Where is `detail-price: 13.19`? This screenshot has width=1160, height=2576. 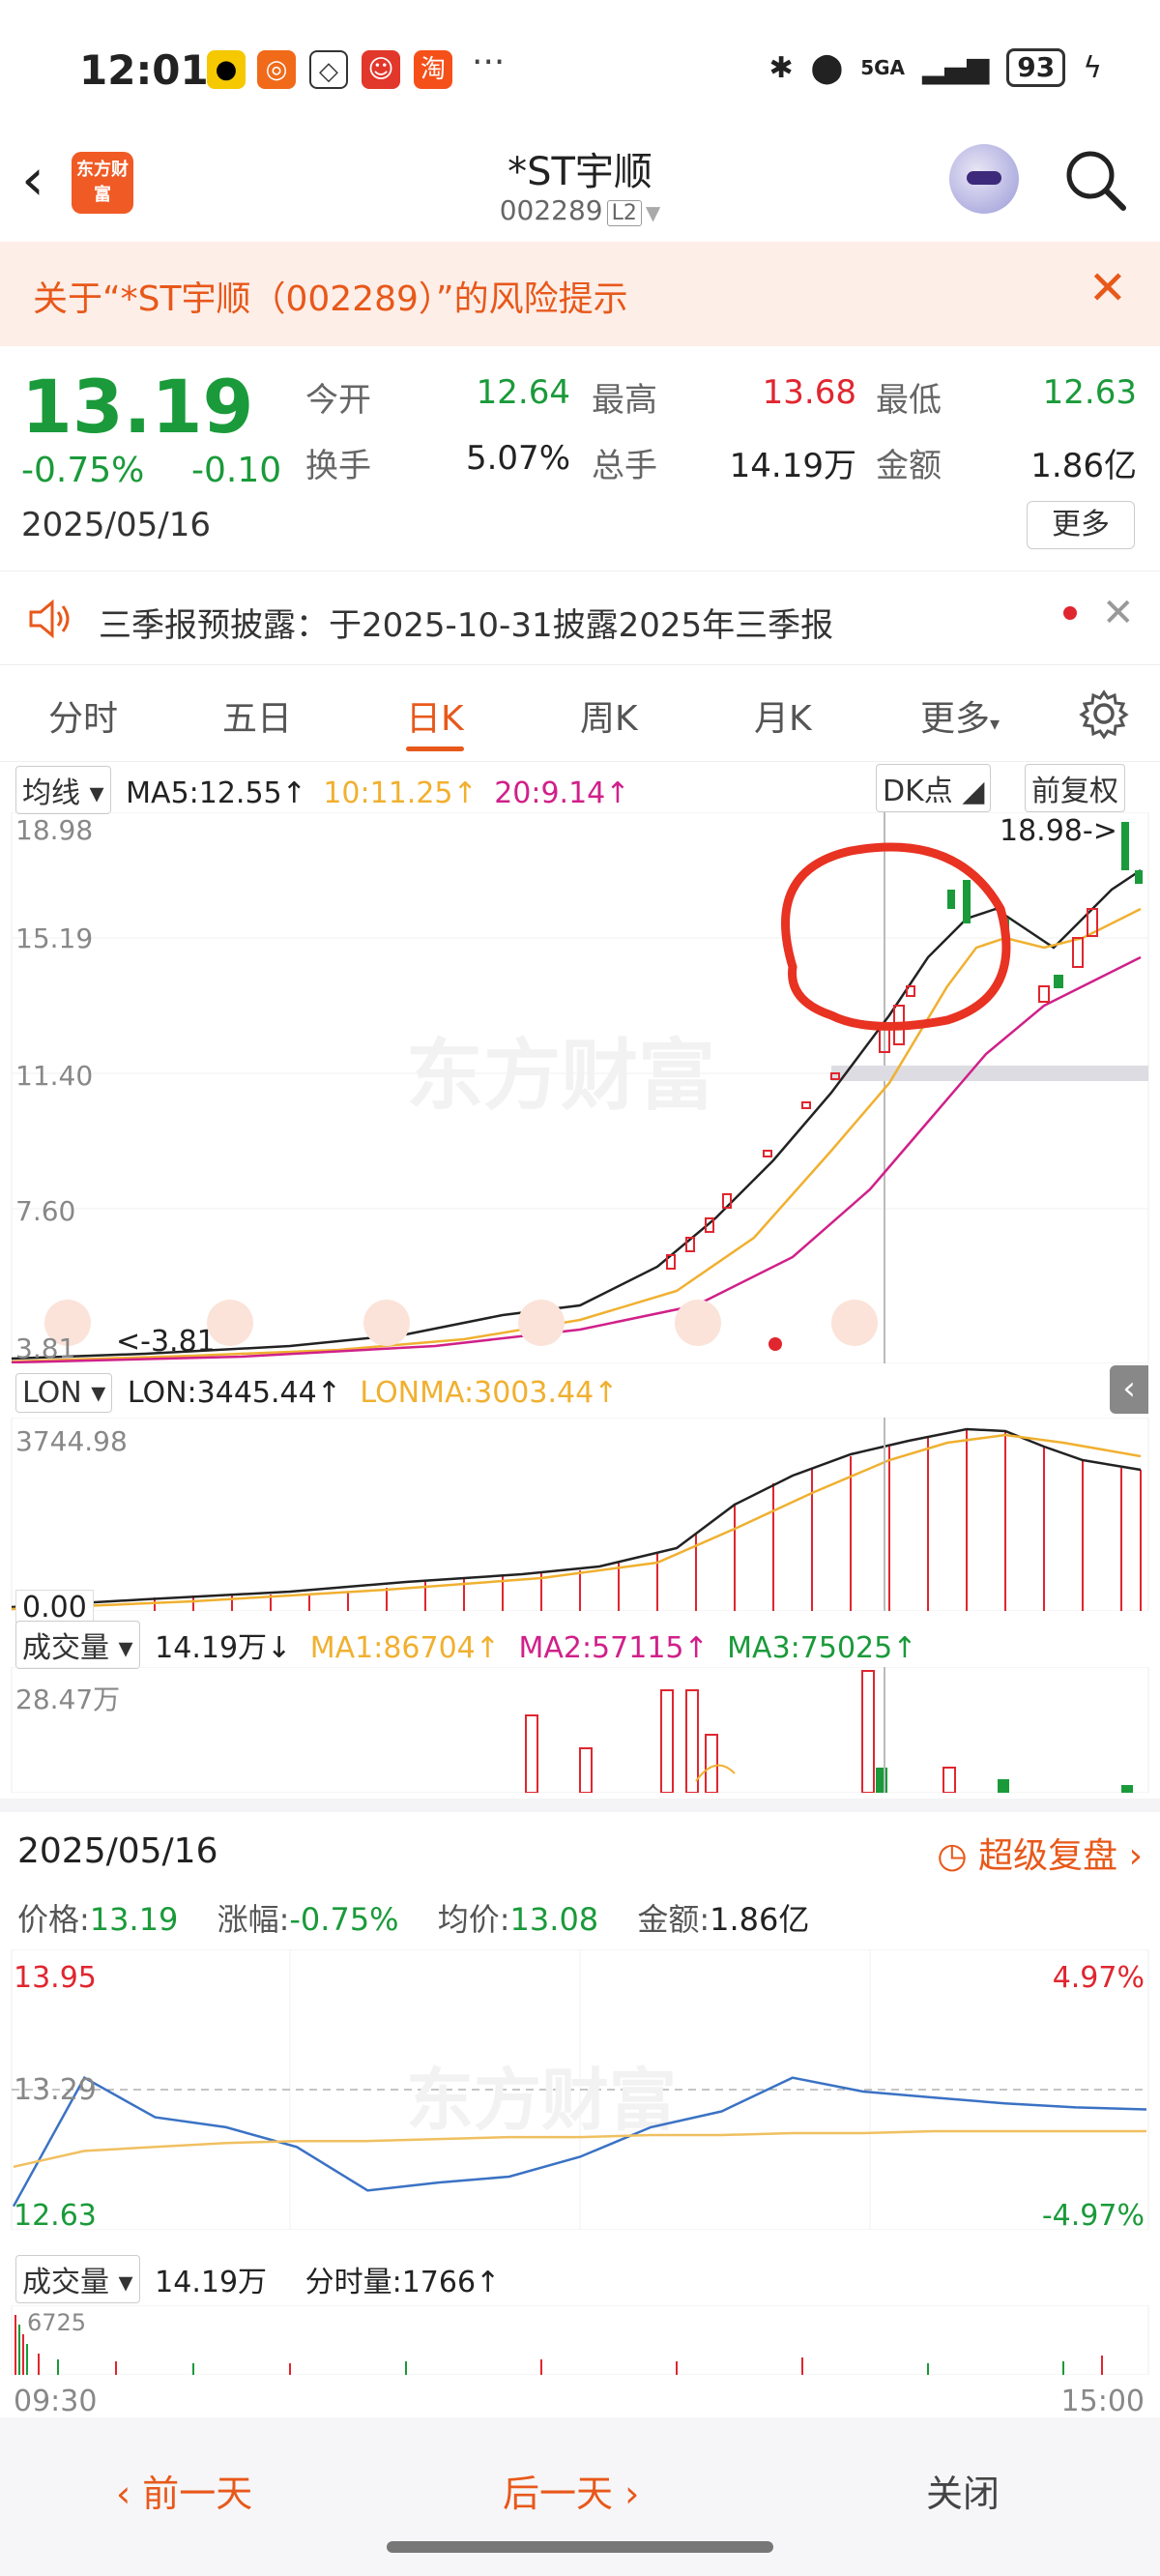 detail-price: 13.19 is located at coordinates (134, 1919).